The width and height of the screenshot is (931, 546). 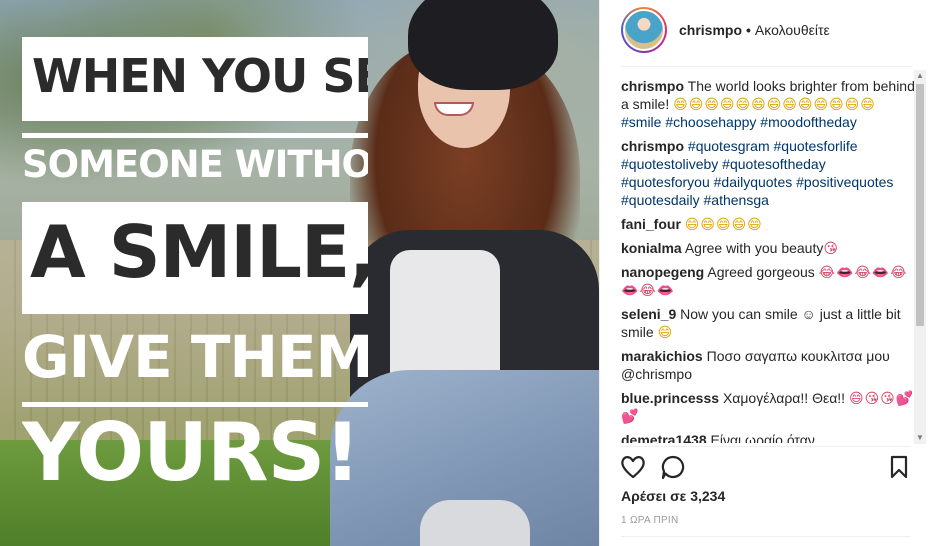 What do you see at coordinates (920, 76) in the screenshot?
I see `scroll-up-arrow-icon: ▲` at bounding box center [920, 76].